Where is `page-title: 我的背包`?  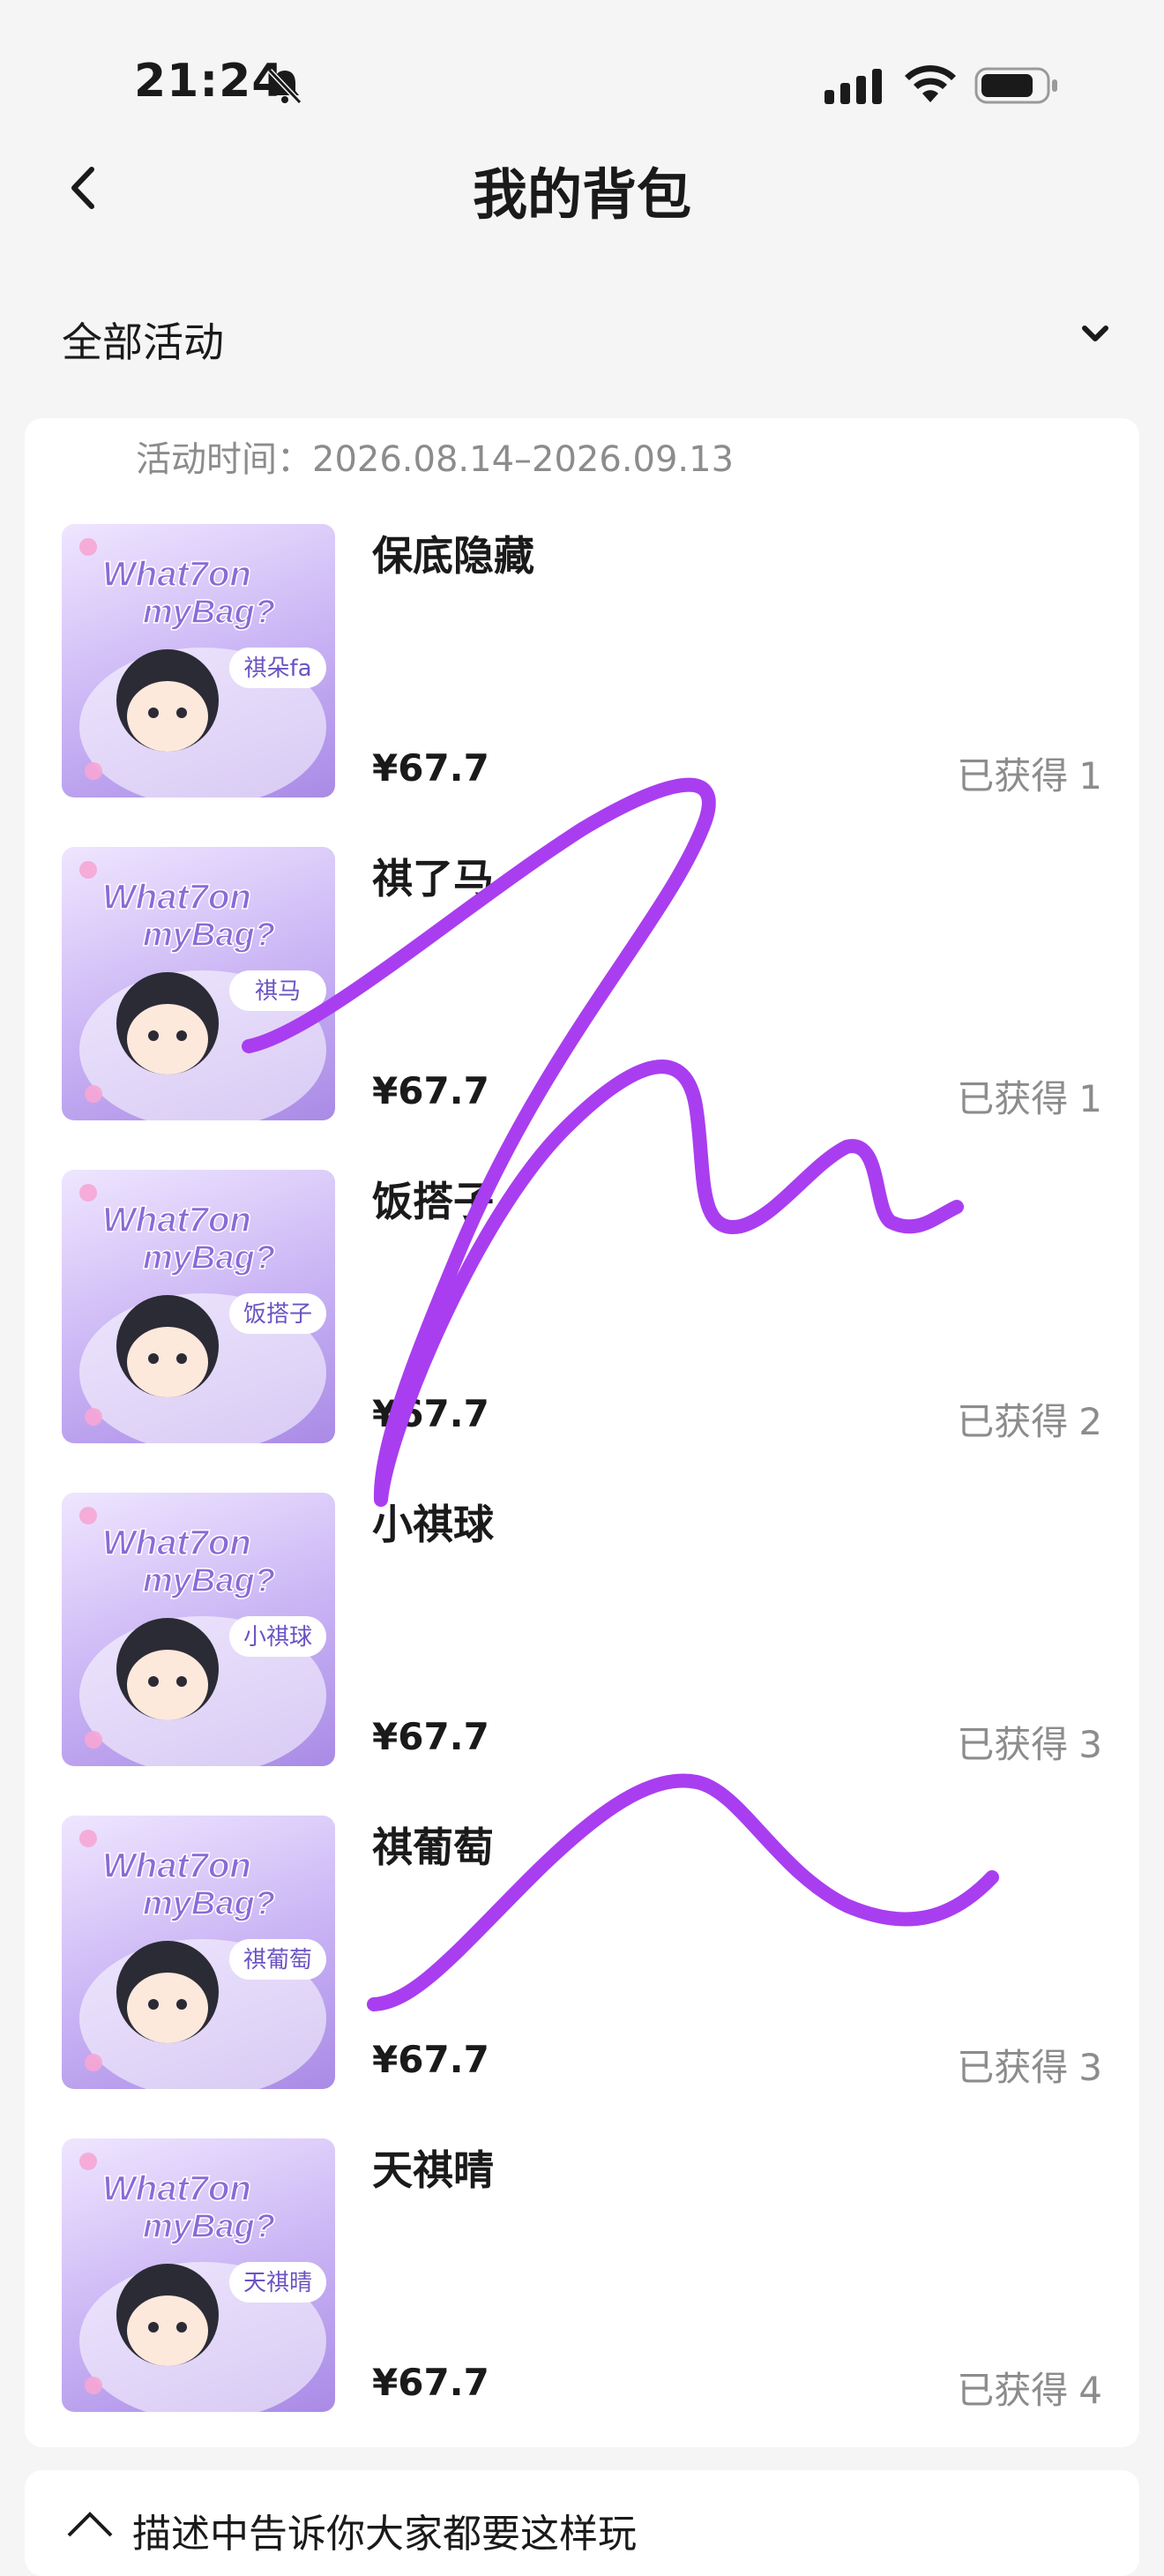
page-title: 我的背包 is located at coordinates (581, 194).